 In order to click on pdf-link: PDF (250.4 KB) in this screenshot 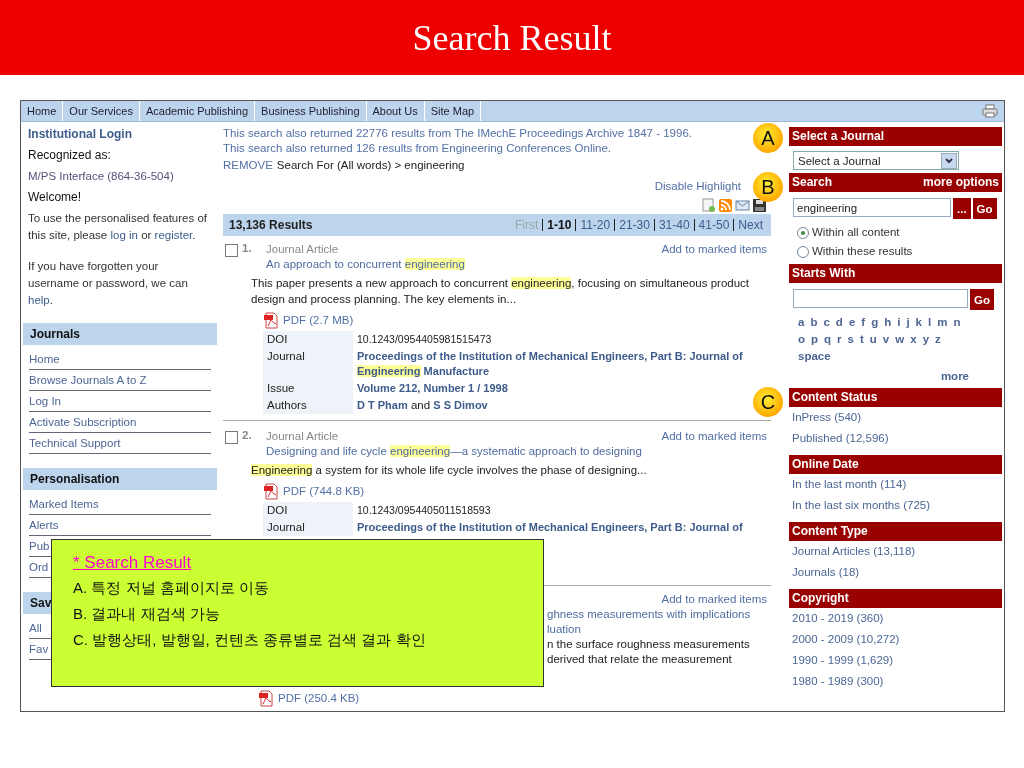, I will do `click(319, 698)`.